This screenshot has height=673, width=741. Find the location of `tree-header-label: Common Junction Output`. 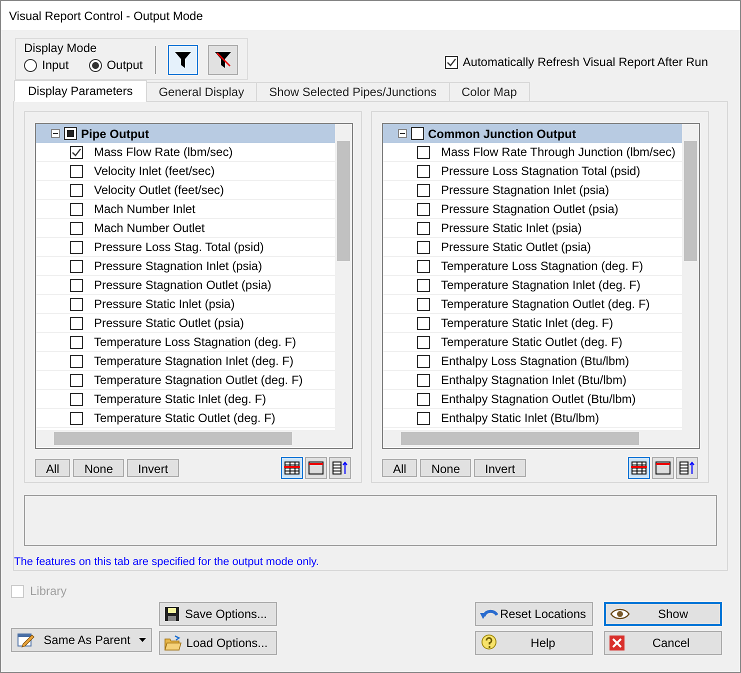

tree-header-label: Common Junction Output is located at coordinates (502, 134).